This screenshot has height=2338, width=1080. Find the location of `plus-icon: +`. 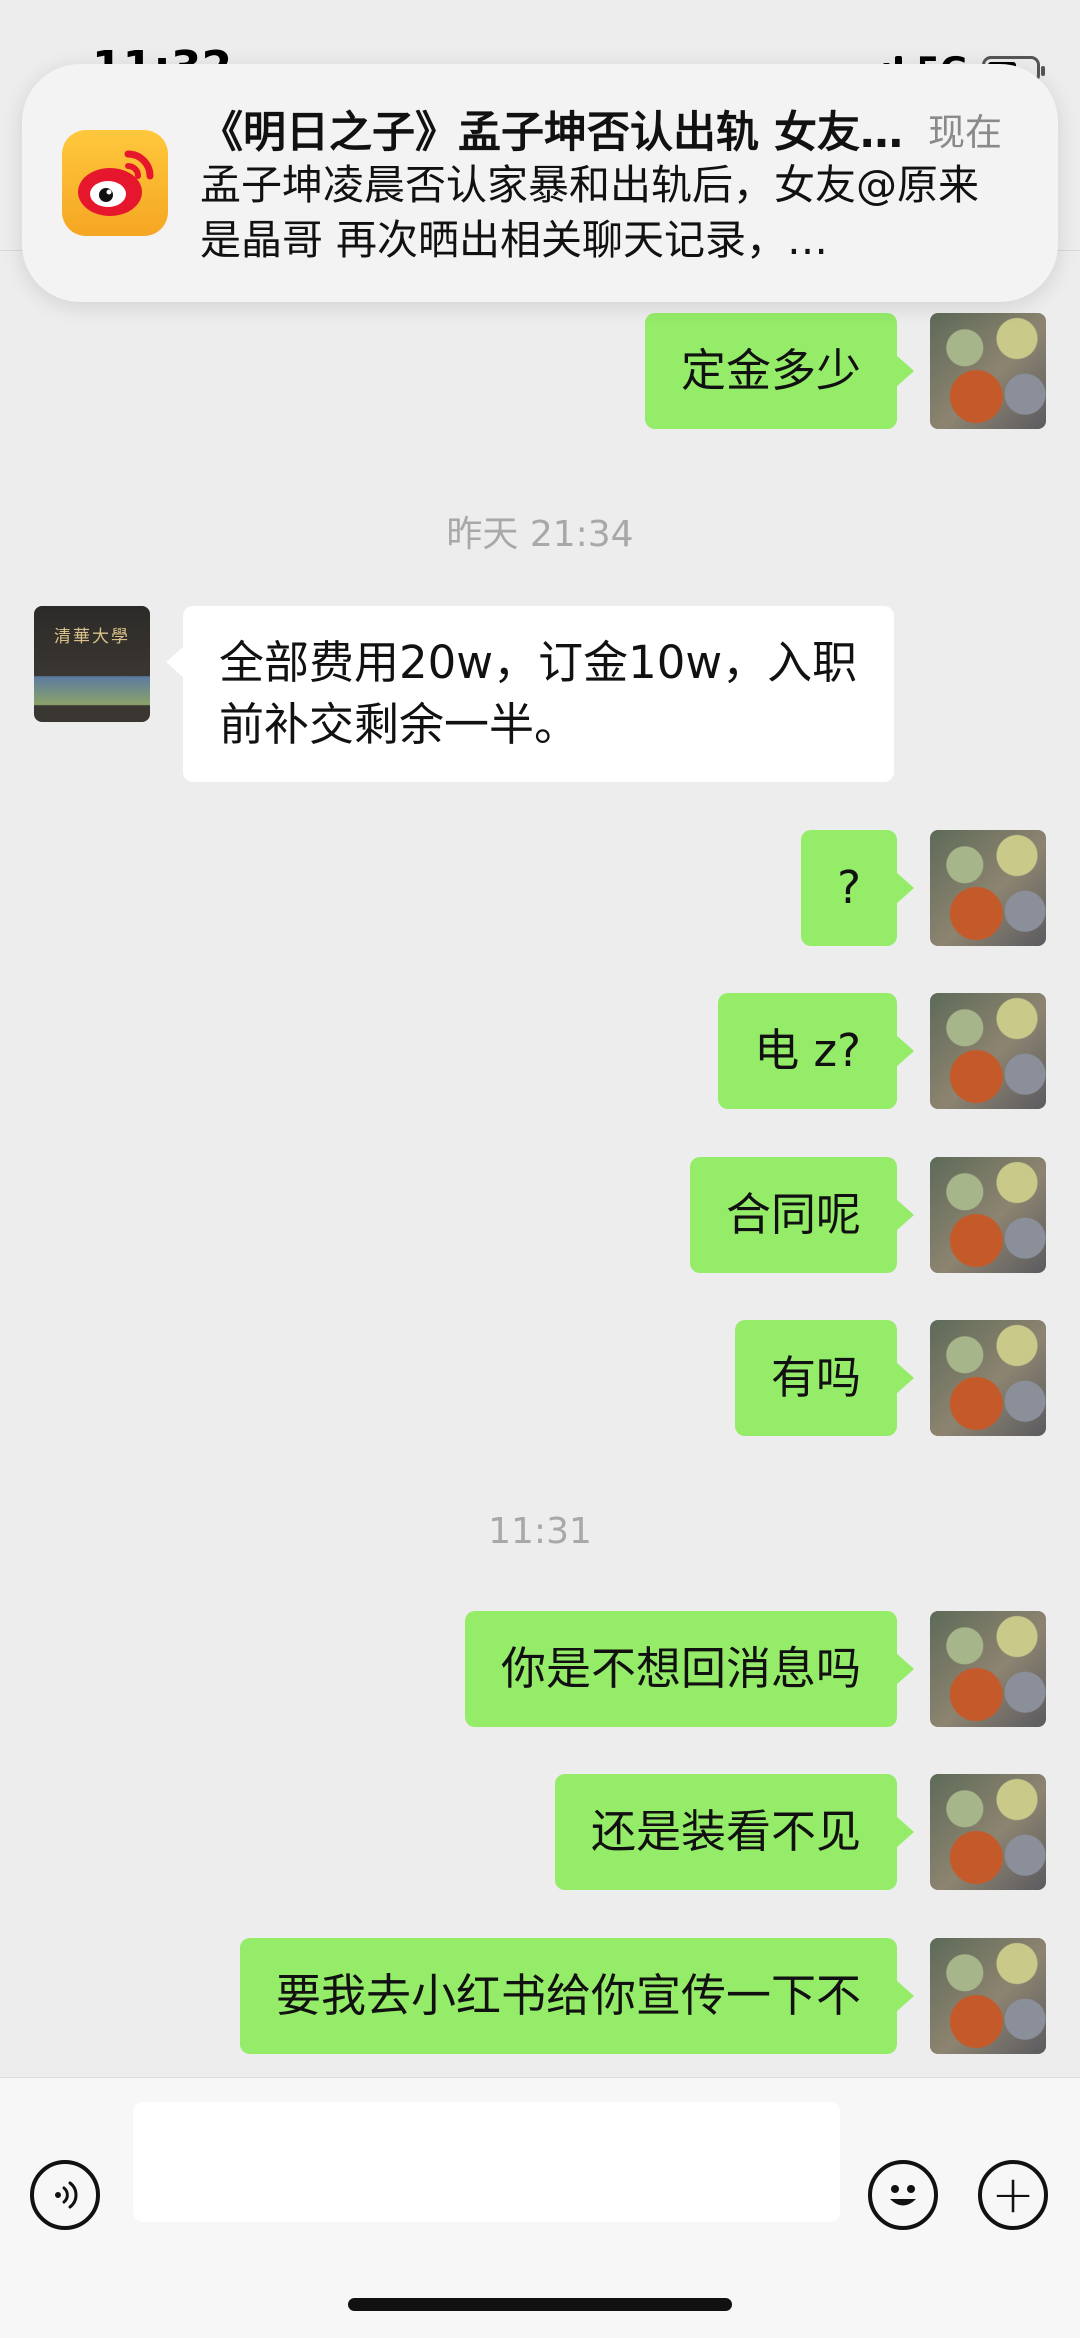

plus-icon: + is located at coordinates (1013, 2195).